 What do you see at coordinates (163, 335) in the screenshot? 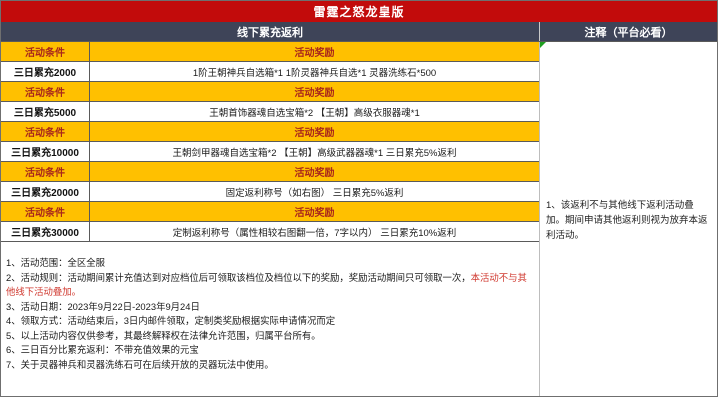
I see `note-line-5: 5、以上活动内容仅供参考，其最终解释权在法律允许范围，归属平台所有。` at bounding box center [163, 335].